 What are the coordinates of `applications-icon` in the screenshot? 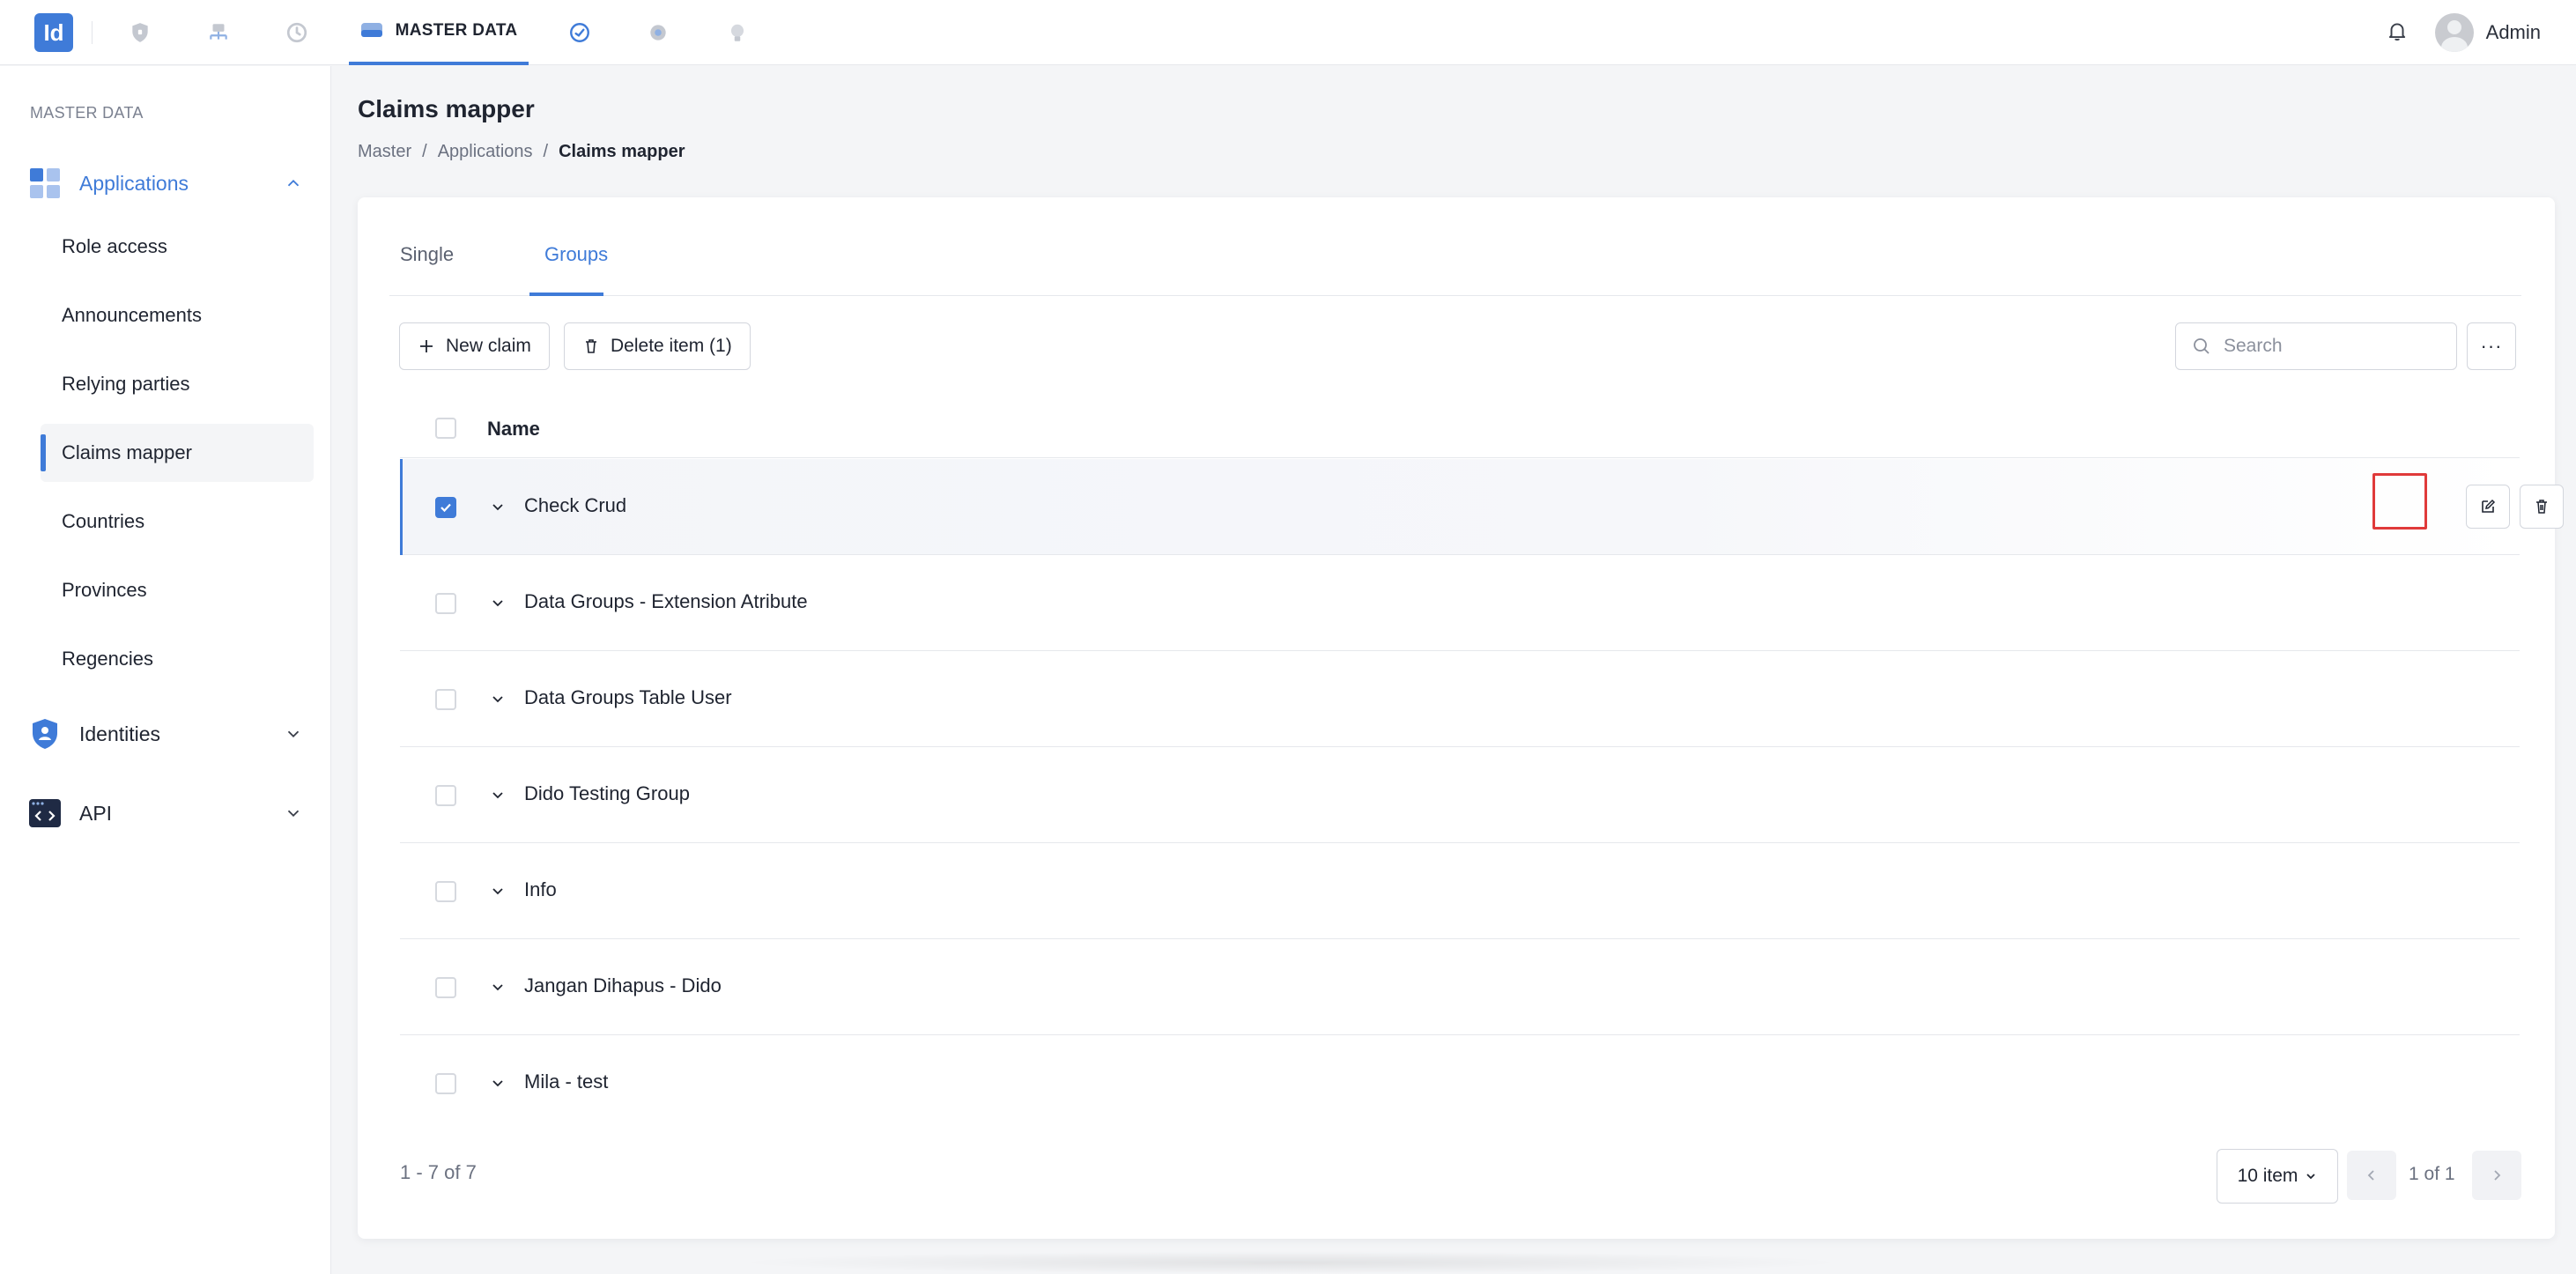 It's located at (45, 183).